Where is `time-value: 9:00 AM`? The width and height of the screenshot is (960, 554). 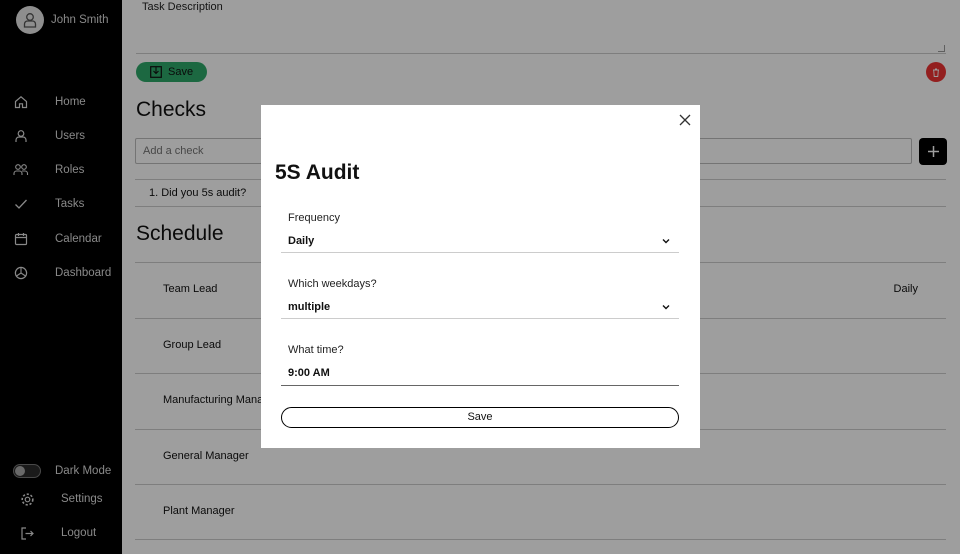 time-value: 9:00 AM is located at coordinates (309, 373).